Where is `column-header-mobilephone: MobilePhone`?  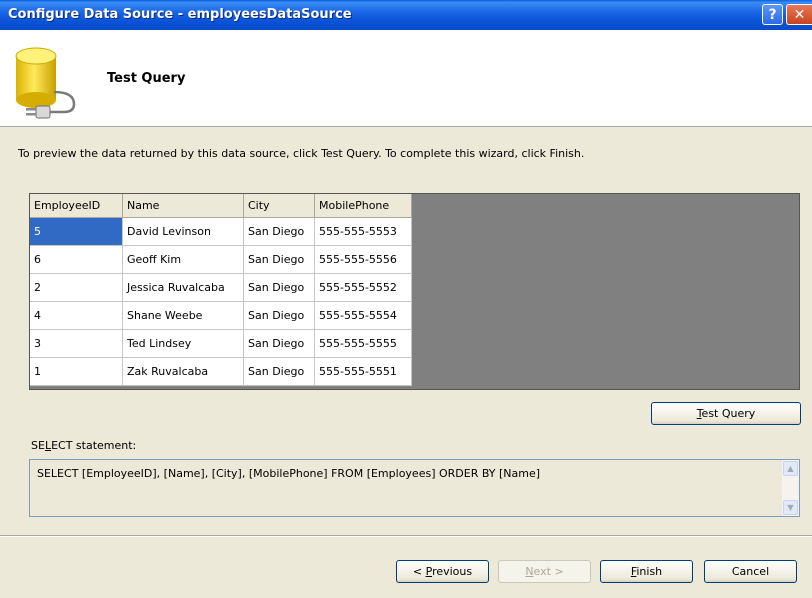 column-header-mobilephone: MobilePhone is located at coordinates (363, 206).